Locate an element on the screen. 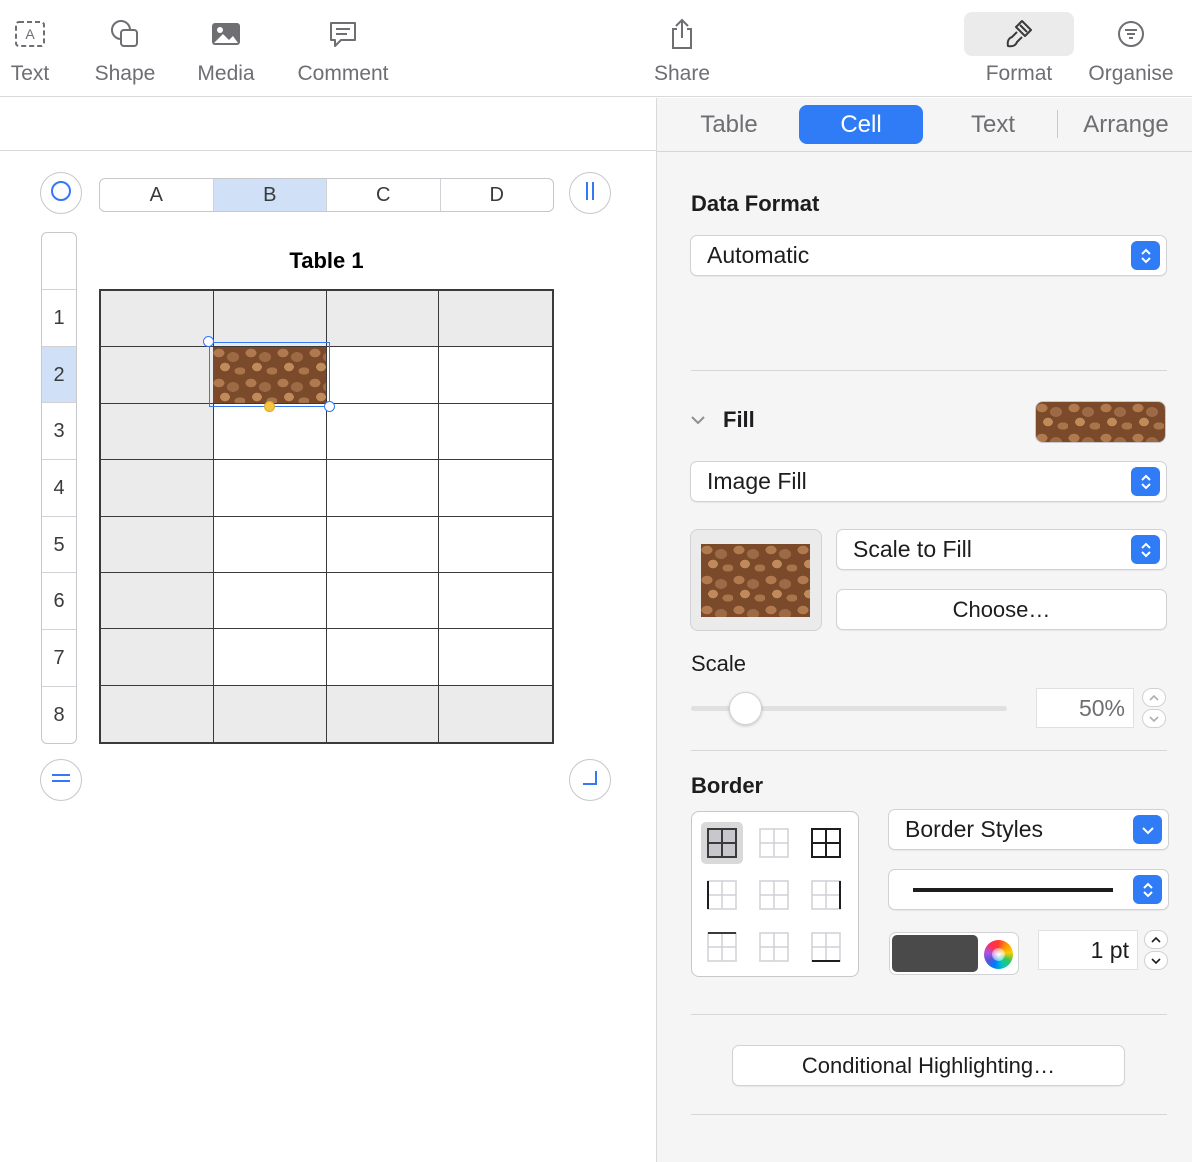 This screenshot has width=1192, height=1162. row-header-7: 7 is located at coordinates (59, 658).